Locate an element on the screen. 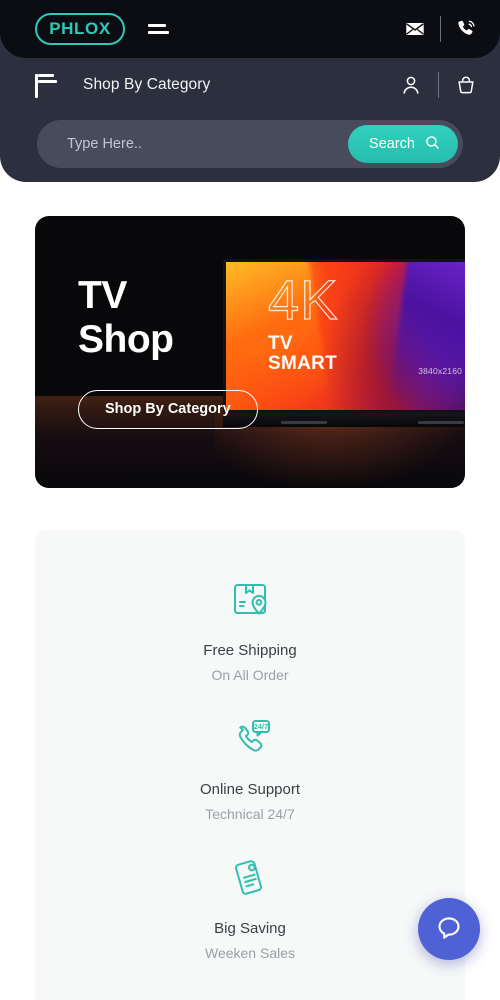  shopping-basket-icon is located at coordinates (466, 85).